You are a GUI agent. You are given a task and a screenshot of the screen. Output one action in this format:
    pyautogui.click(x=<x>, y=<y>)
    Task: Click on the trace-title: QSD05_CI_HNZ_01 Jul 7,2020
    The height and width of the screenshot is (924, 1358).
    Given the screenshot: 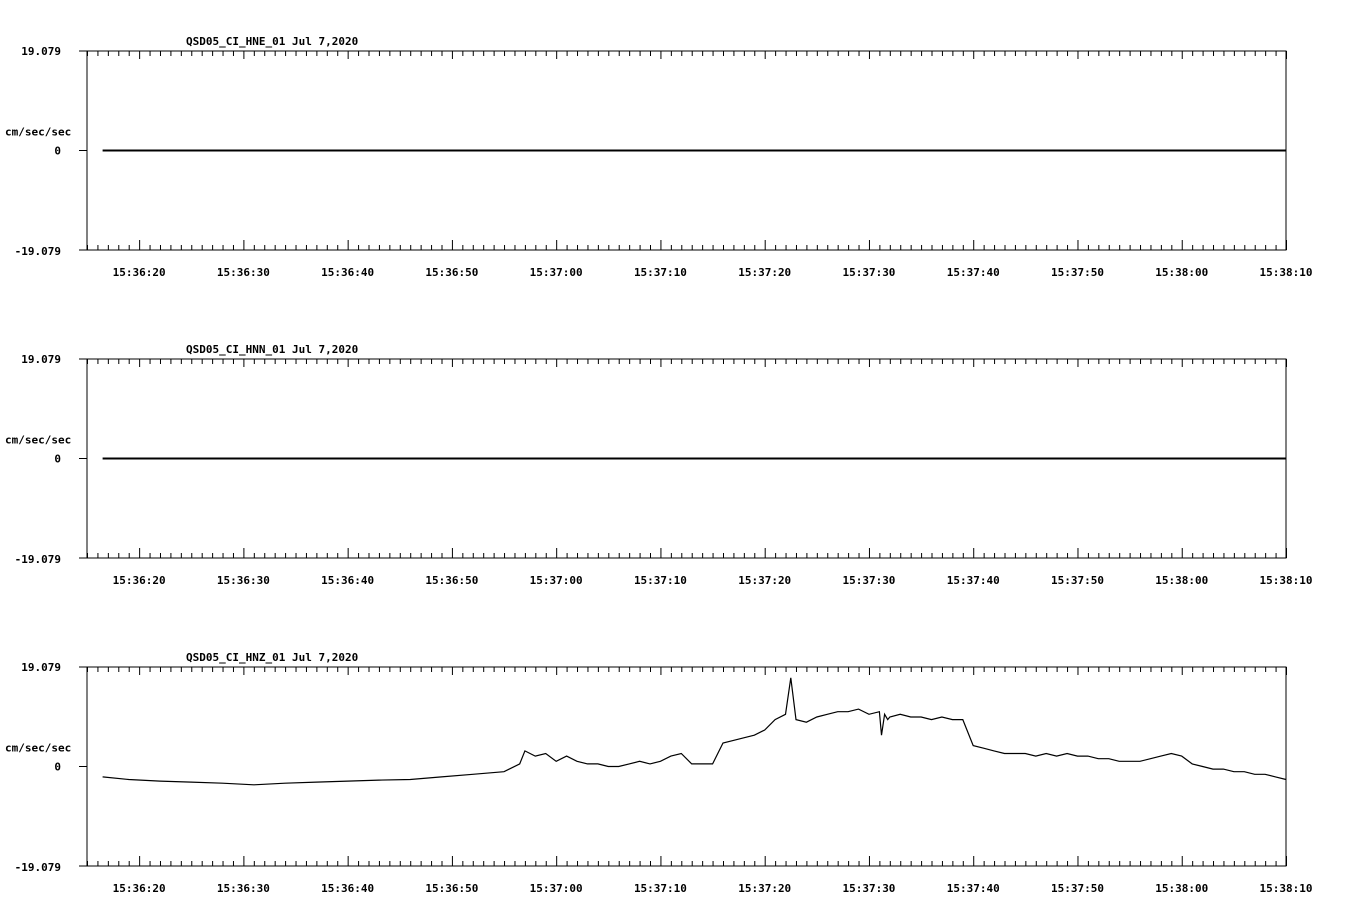 What is the action you would take?
    pyautogui.click(x=272, y=657)
    